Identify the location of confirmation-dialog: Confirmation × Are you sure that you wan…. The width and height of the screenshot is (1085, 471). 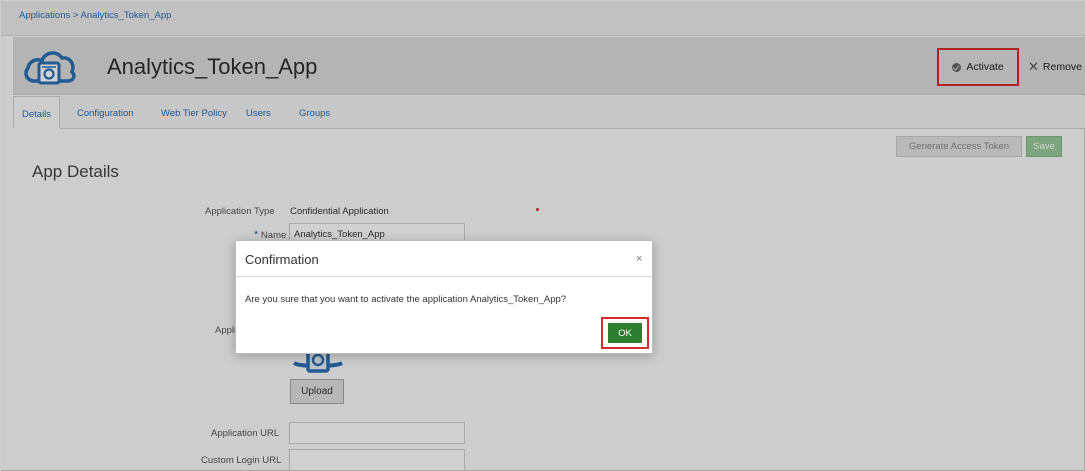
(444, 297).